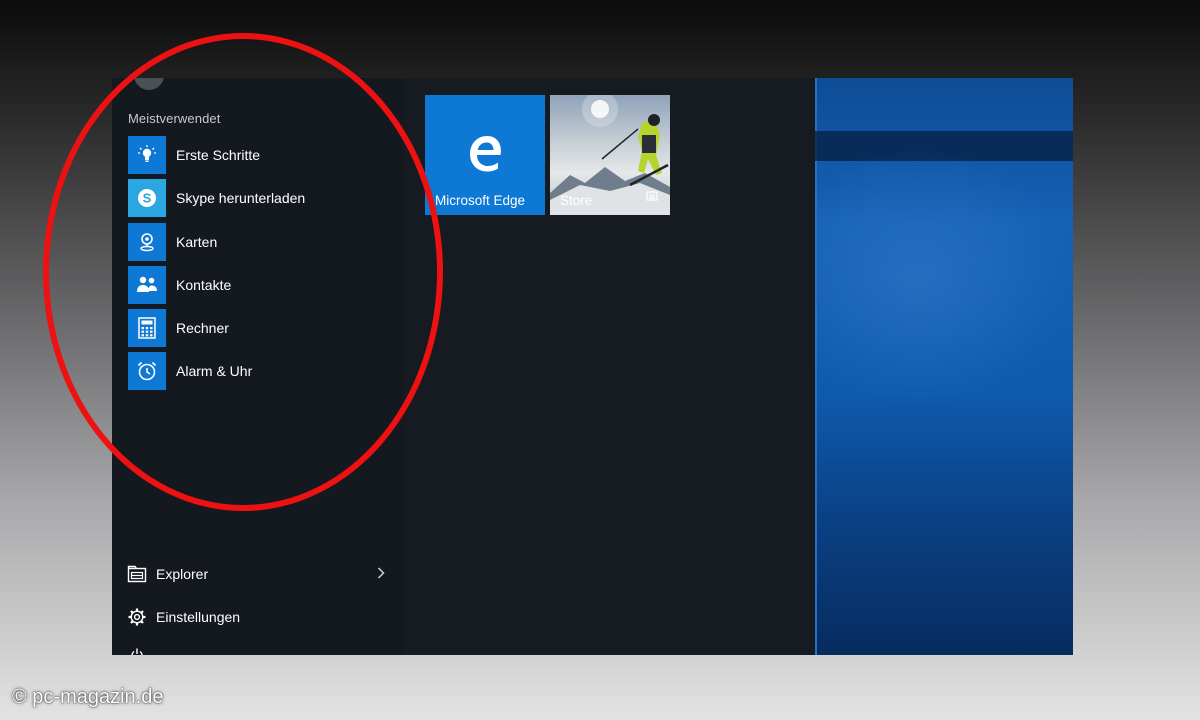 The height and width of the screenshot is (720, 1200). I want to click on app-item-alarm-uhr: Alarm & Uhr, so click(263, 371).